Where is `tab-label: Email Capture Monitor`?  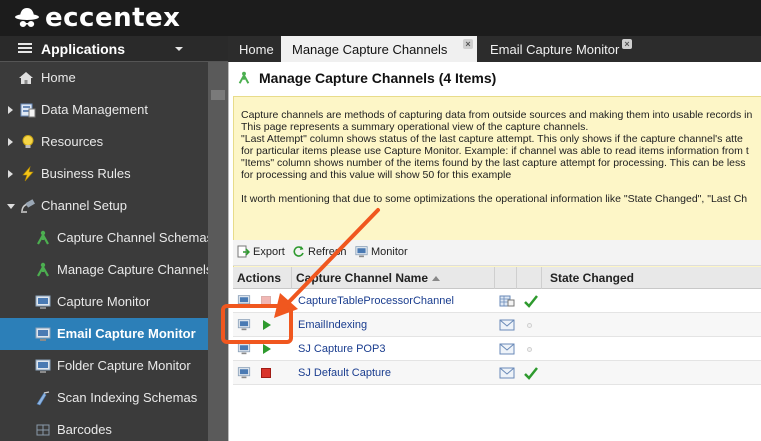 tab-label: Email Capture Monitor is located at coordinates (555, 49).